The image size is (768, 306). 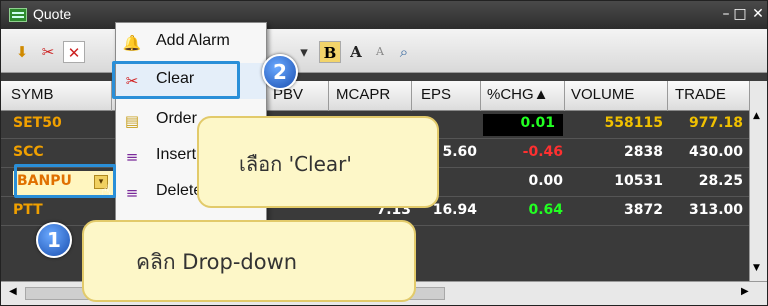 What do you see at coordinates (542, 152) in the screenshot?
I see `chg-cell: -0.46` at bounding box center [542, 152].